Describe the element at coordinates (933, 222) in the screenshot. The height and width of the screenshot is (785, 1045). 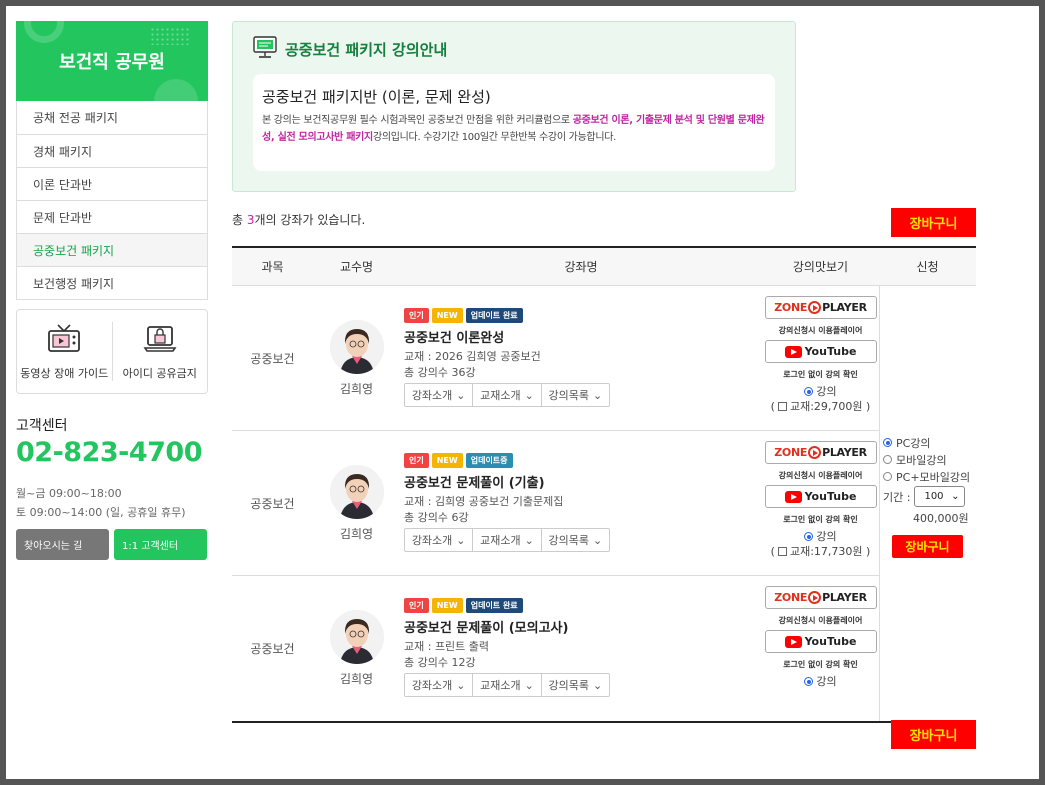
I see `cart-button-top: 장바구니` at that location.